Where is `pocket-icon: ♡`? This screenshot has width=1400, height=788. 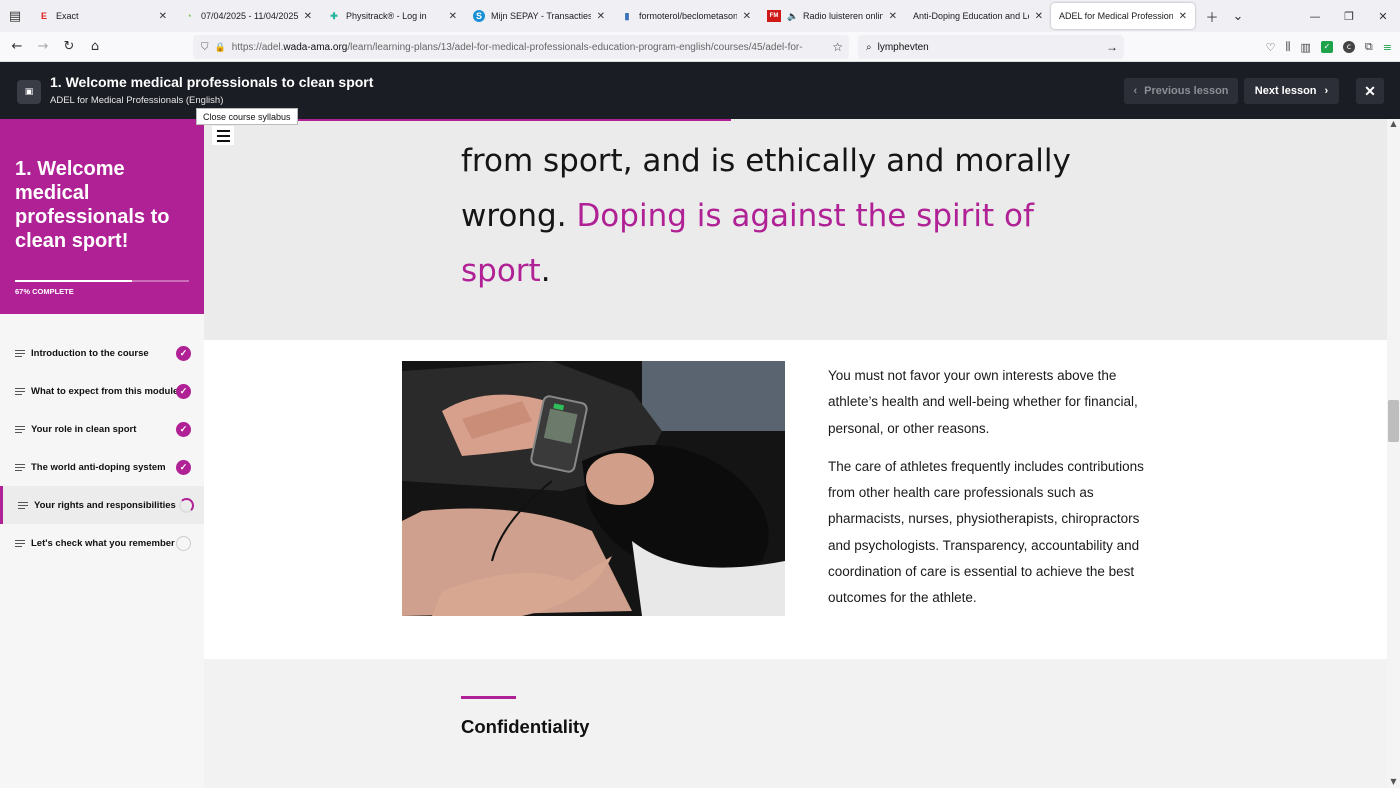
pocket-icon: ♡ is located at coordinates (1271, 47).